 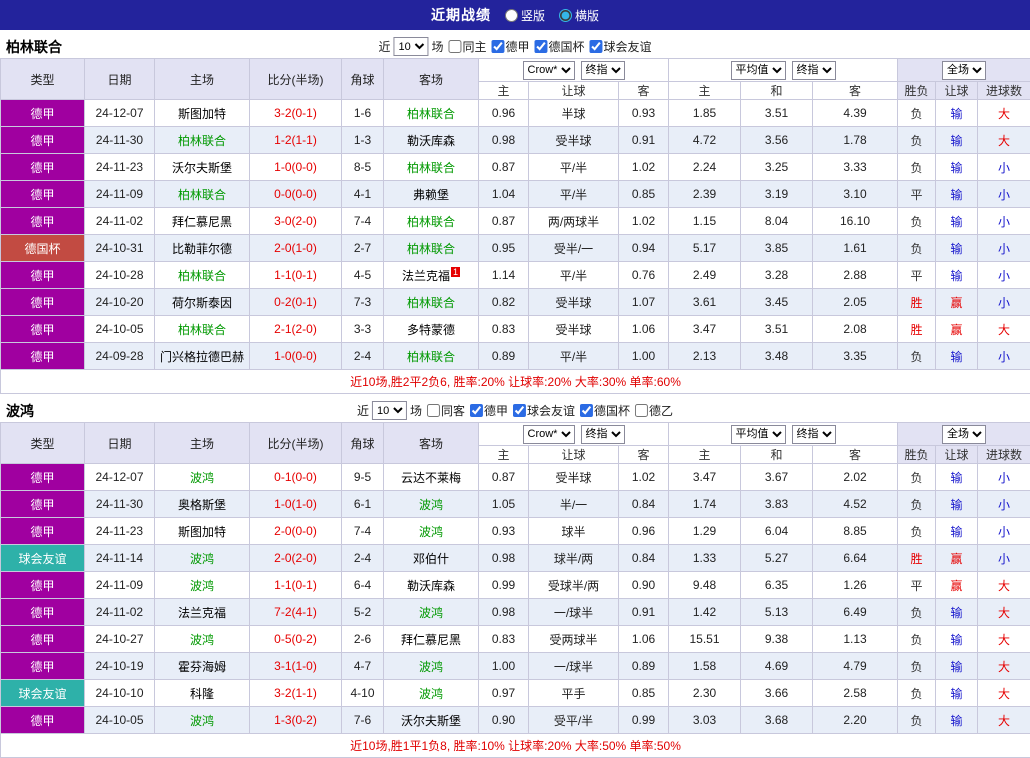 What do you see at coordinates (202, 356) in the screenshot?
I see `home-team: 门兴格拉德巴赫` at bounding box center [202, 356].